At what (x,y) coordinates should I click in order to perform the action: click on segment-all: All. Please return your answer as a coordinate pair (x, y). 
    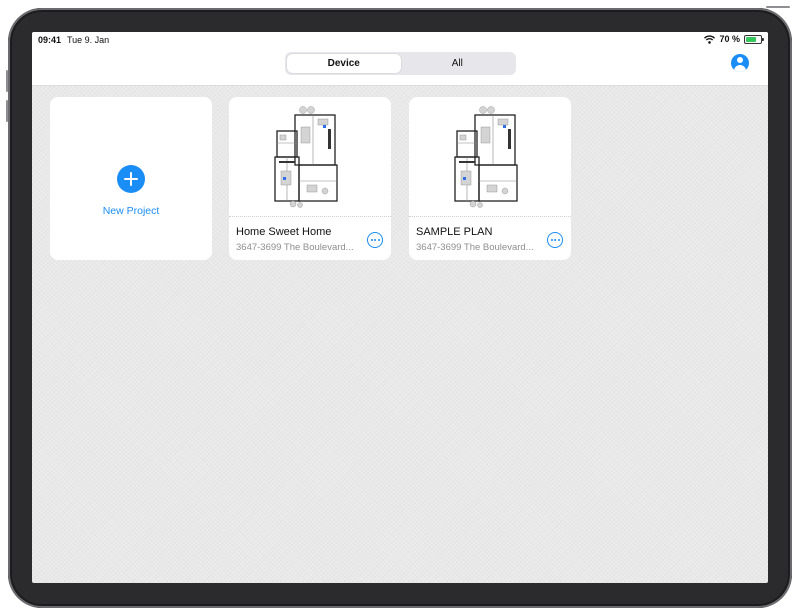
    Looking at the image, I should click on (458, 63).